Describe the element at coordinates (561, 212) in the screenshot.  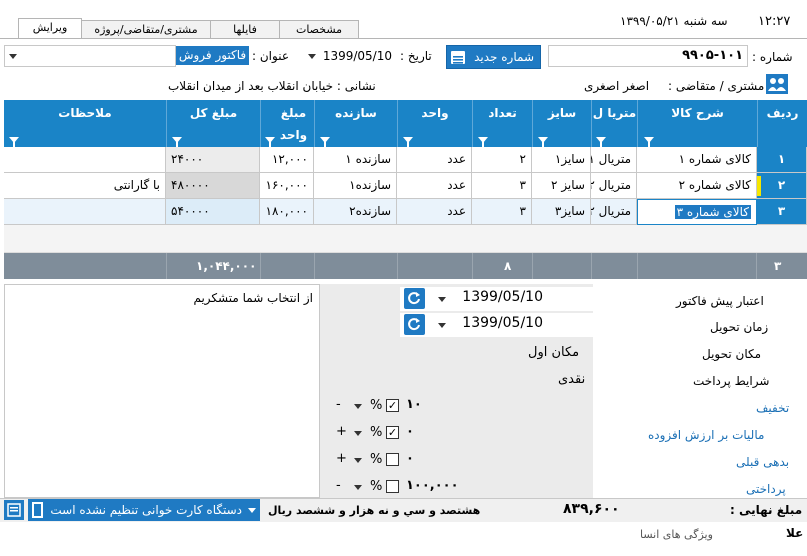
I see `cell-size: سایز۳` at that location.